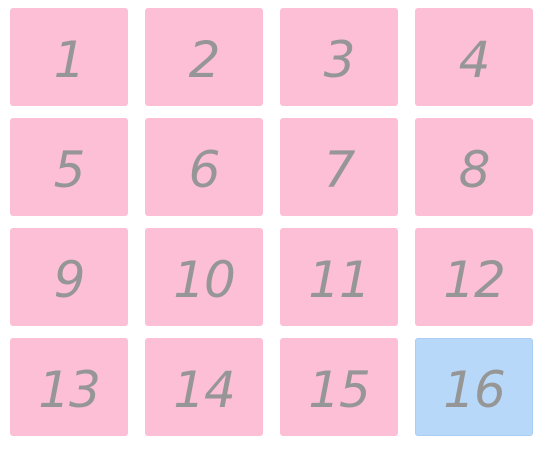 This screenshot has height=449, width=549. What do you see at coordinates (339, 170) in the screenshot?
I see `tile-label: 7` at bounding box center [339, 170].